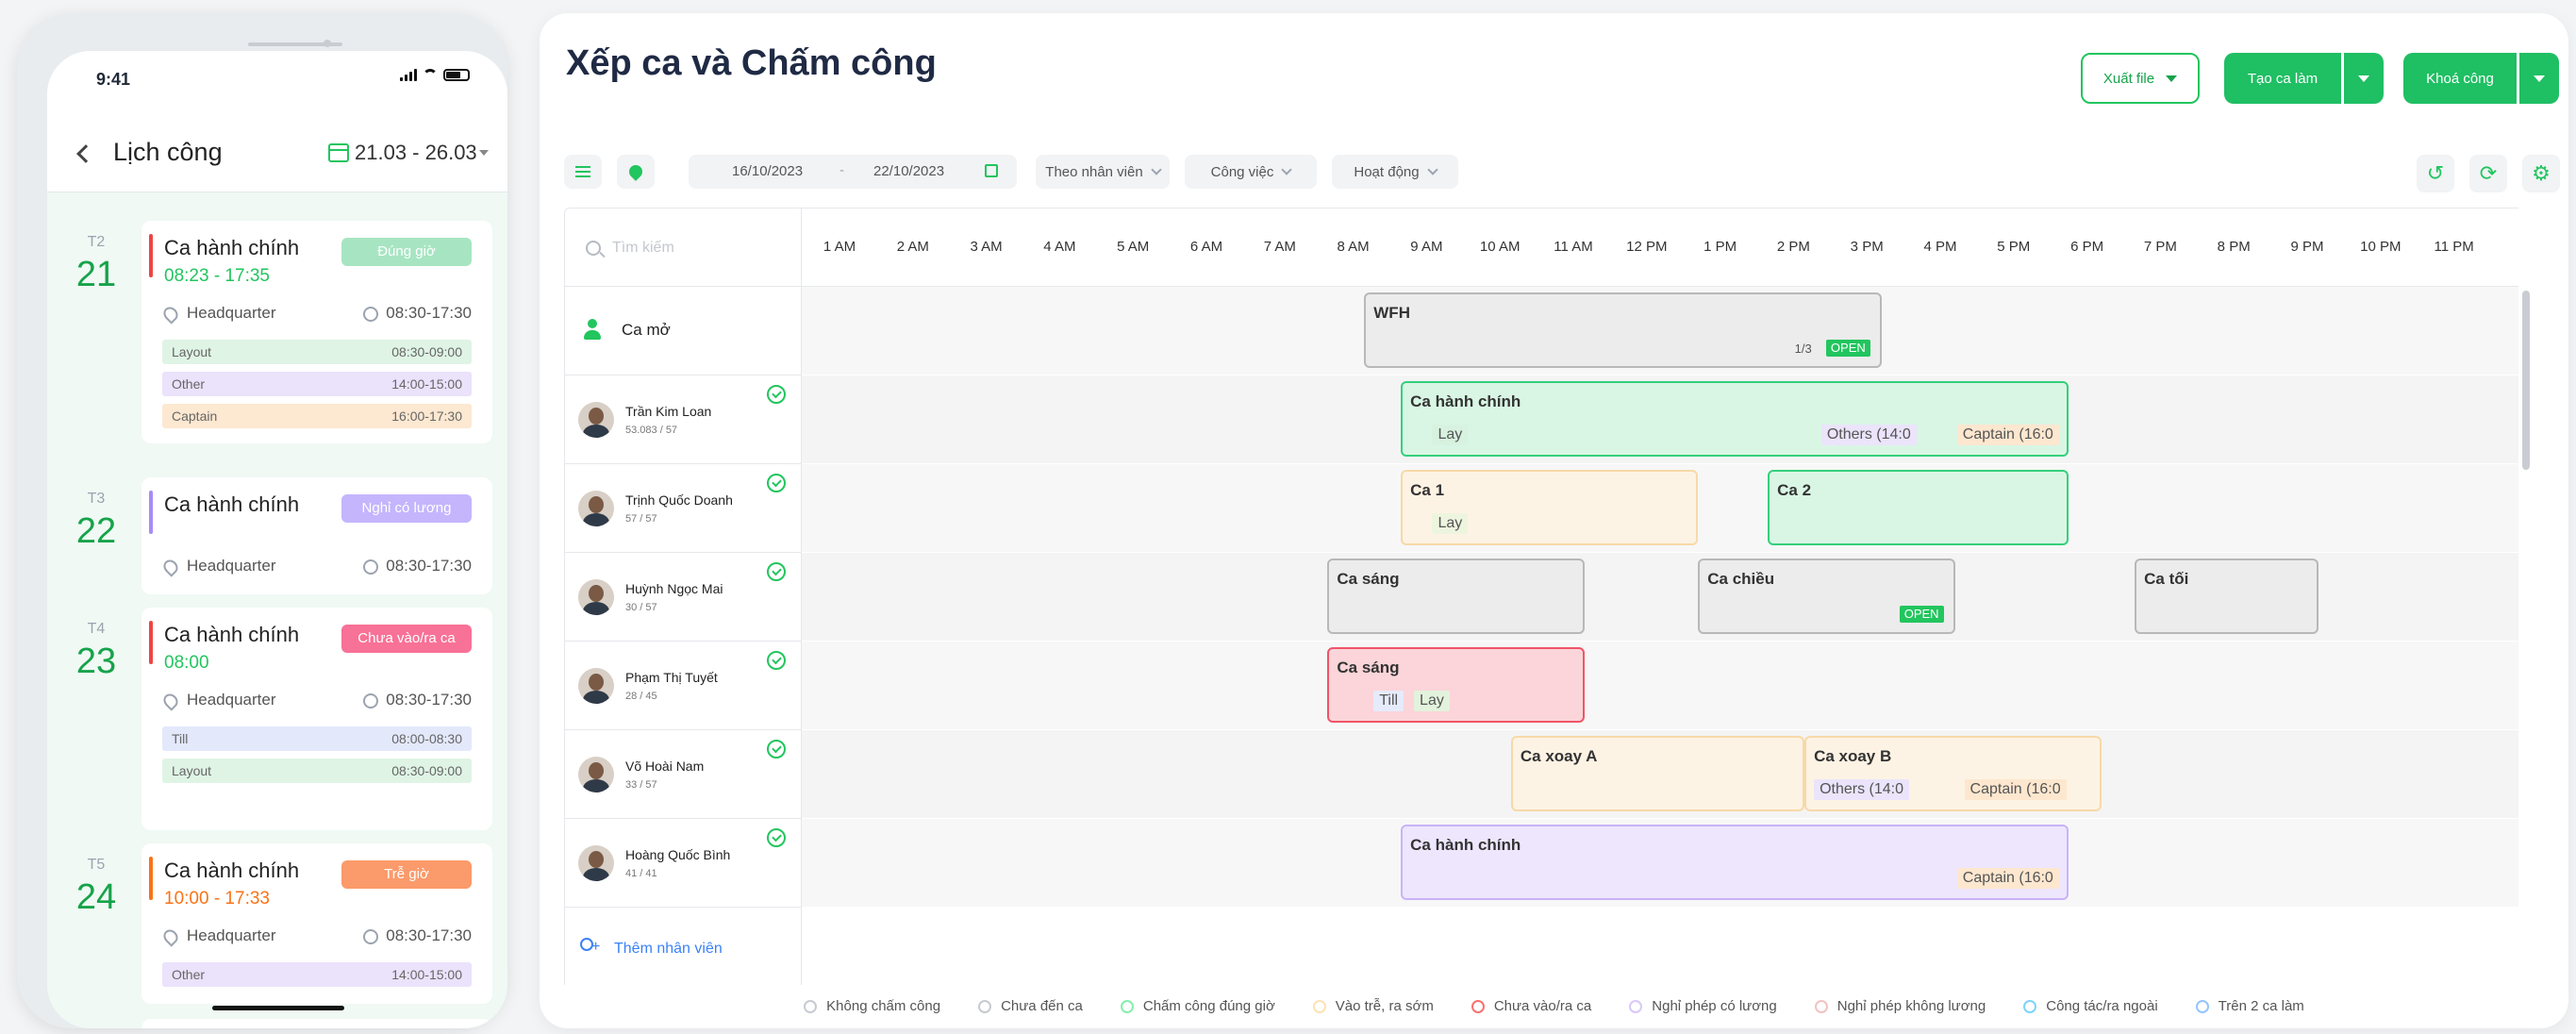 The width and height of the screenshot is (2576, 1034). I want to click on shift-block: Ca xoay B Others (14:0 Captain (16:0, so click(1953, 773).